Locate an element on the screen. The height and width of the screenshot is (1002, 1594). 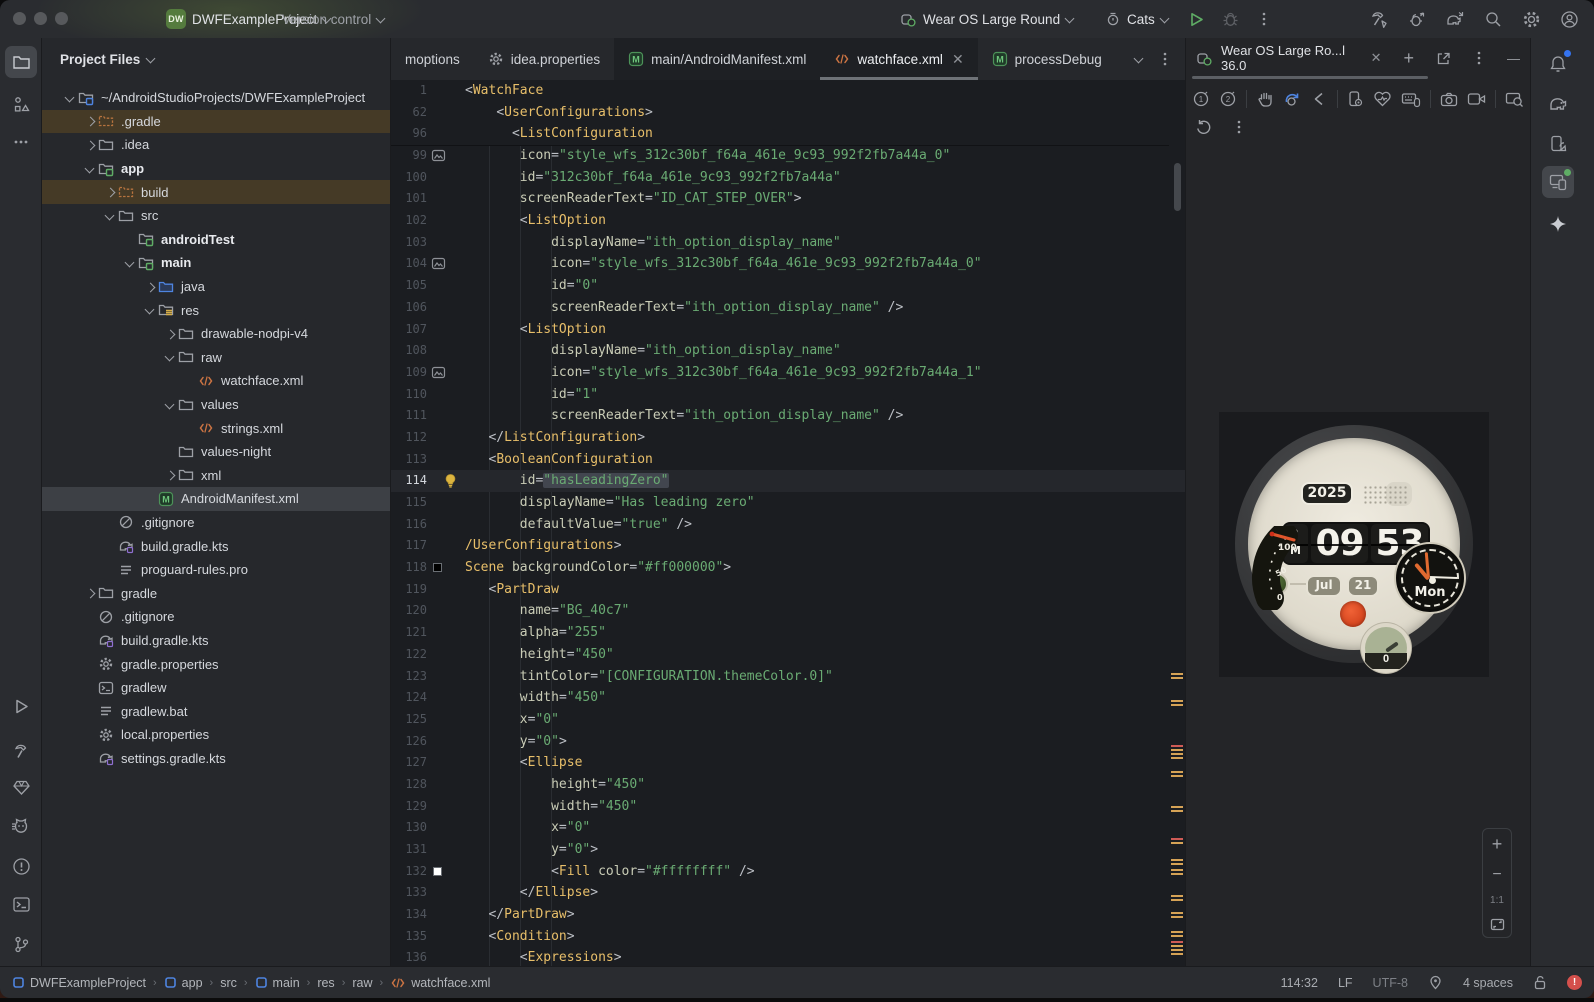
palm-button is located at coordinates (1265, 99).